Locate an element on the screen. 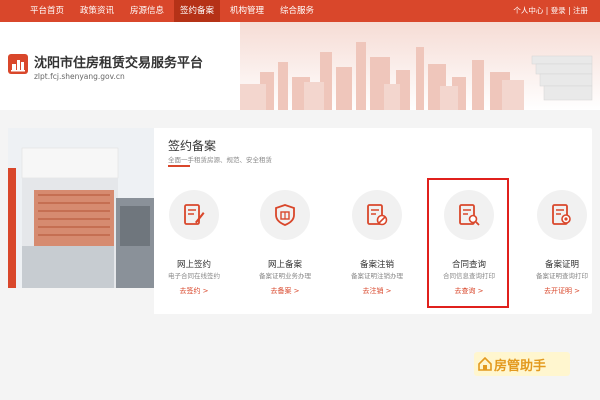 The height and width of the screenshot is (400, 600). watermark-badge: 房管助手 is located at coordinates (522, 364).